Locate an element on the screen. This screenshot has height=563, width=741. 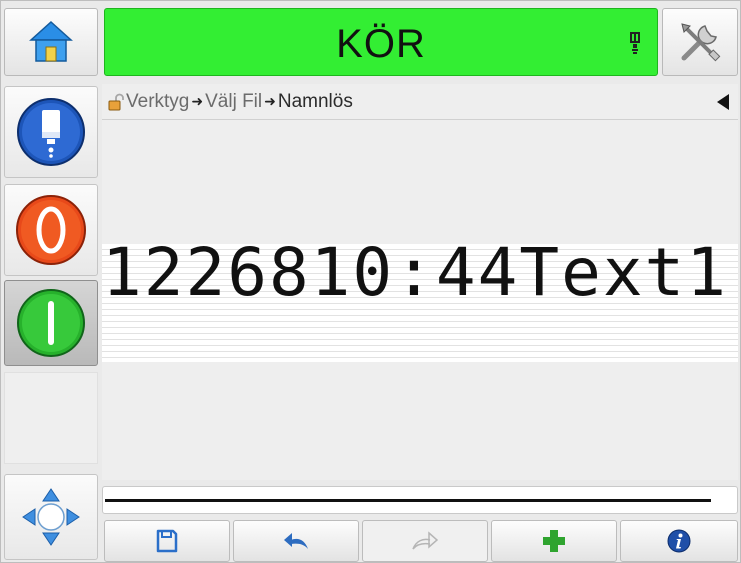
info-button is located at coordinates (679, 541).